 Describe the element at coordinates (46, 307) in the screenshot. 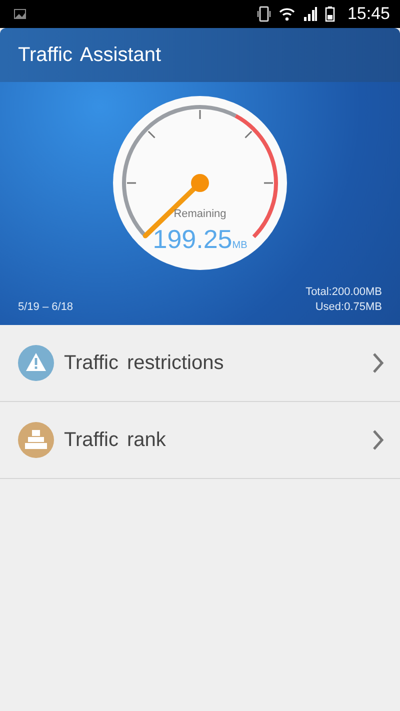

I see `billing-period: 5/19 – 6/18` at that location.